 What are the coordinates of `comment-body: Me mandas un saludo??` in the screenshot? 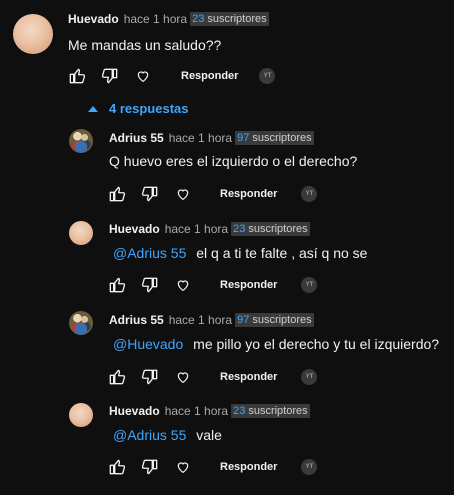 It's located at (145, 45).